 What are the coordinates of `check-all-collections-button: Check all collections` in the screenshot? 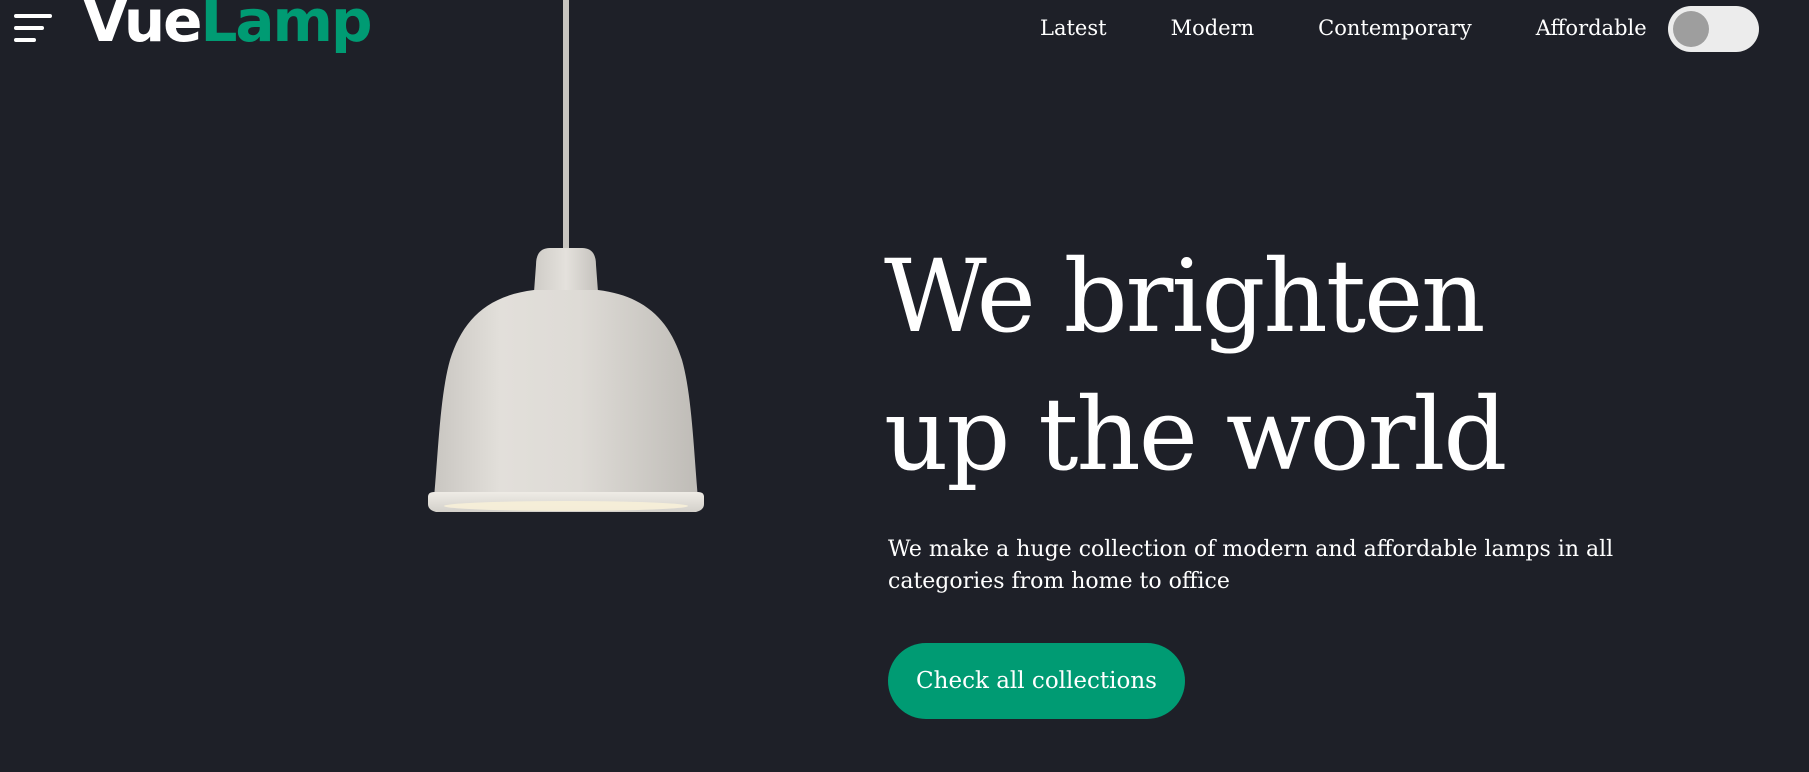 It's located at (1036, 681).